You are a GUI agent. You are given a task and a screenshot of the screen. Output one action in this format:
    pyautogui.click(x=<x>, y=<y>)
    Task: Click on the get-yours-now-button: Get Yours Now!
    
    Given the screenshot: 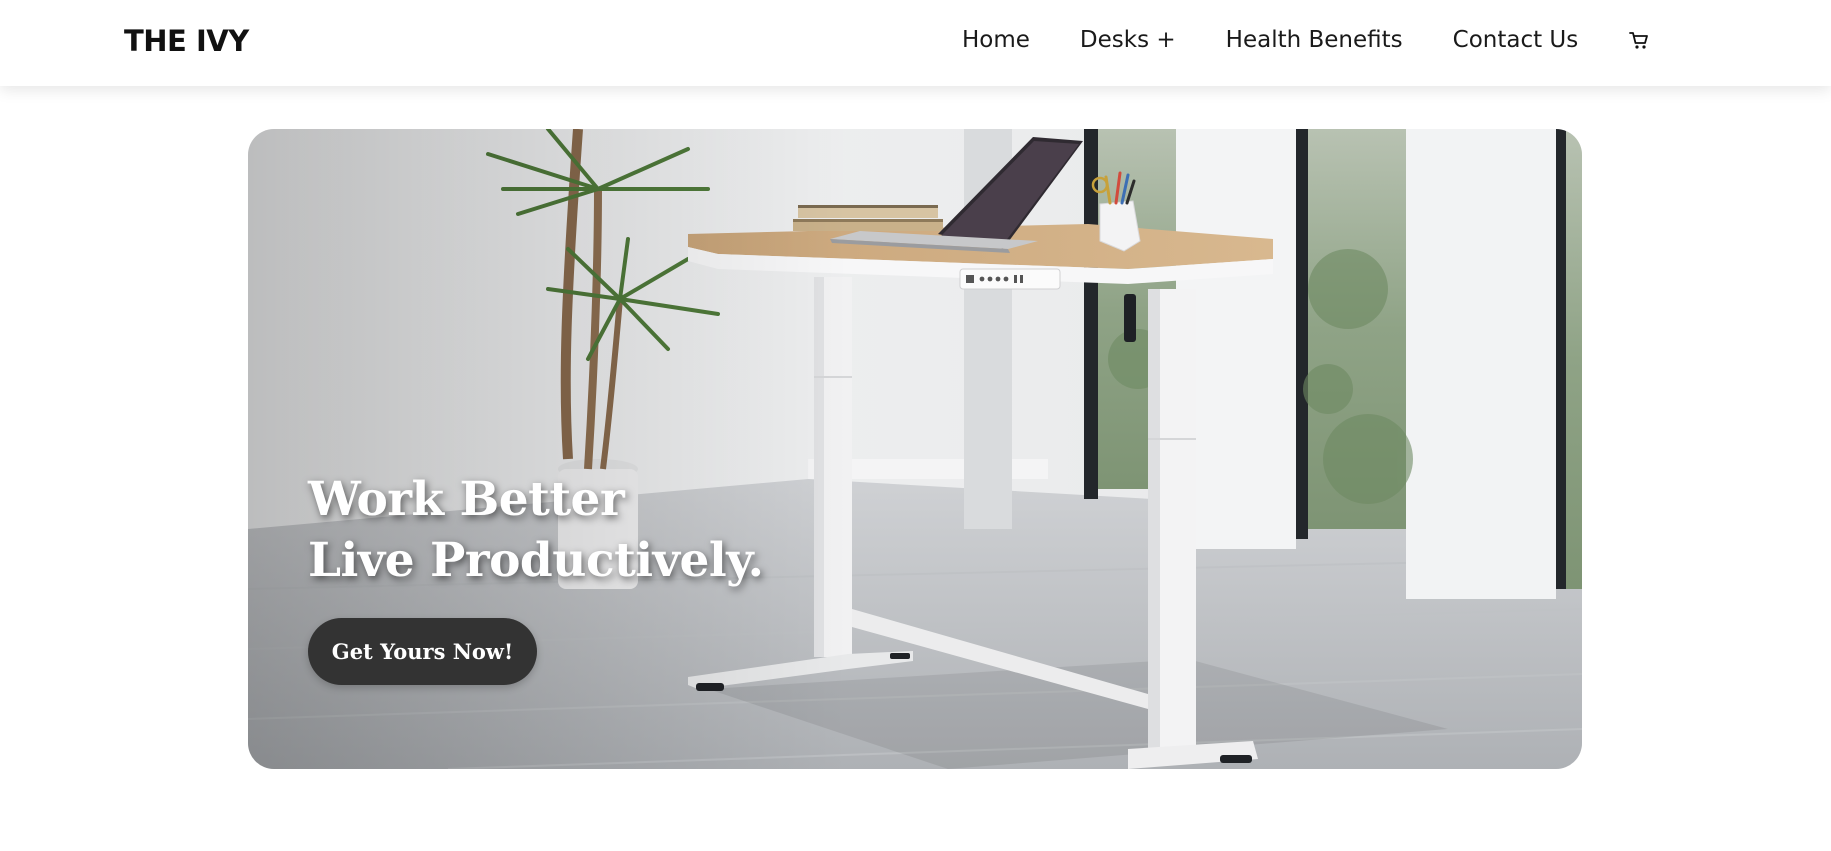 What is the action you would take?
    pyautogui.click(x=422, y=651)
    